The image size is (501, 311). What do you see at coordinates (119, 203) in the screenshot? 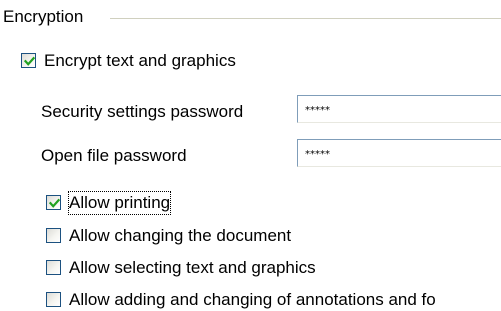
I see `allow-printing-label: Allow printing` at bounding box center [119, 203].